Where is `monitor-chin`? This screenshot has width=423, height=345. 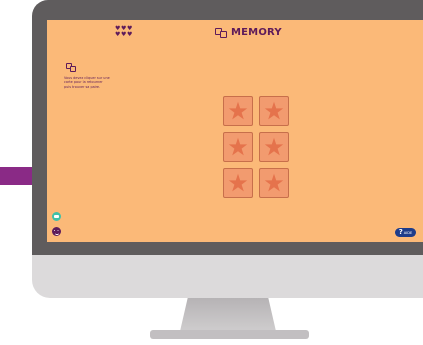 monitor-chin is located at coordinates (227, 276).